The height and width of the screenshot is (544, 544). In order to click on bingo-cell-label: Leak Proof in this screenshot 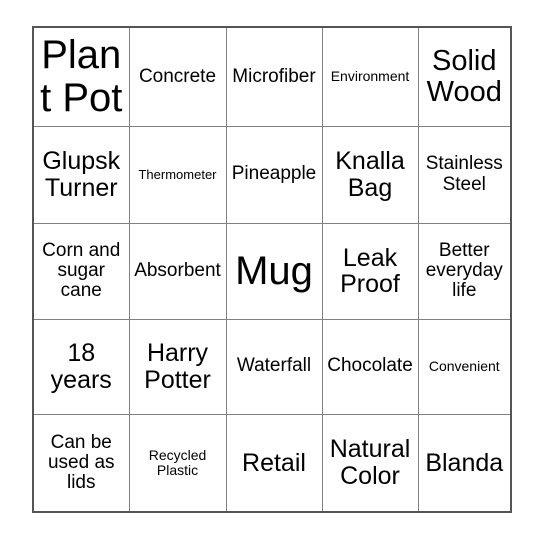, I will do `click(370, 270)`.